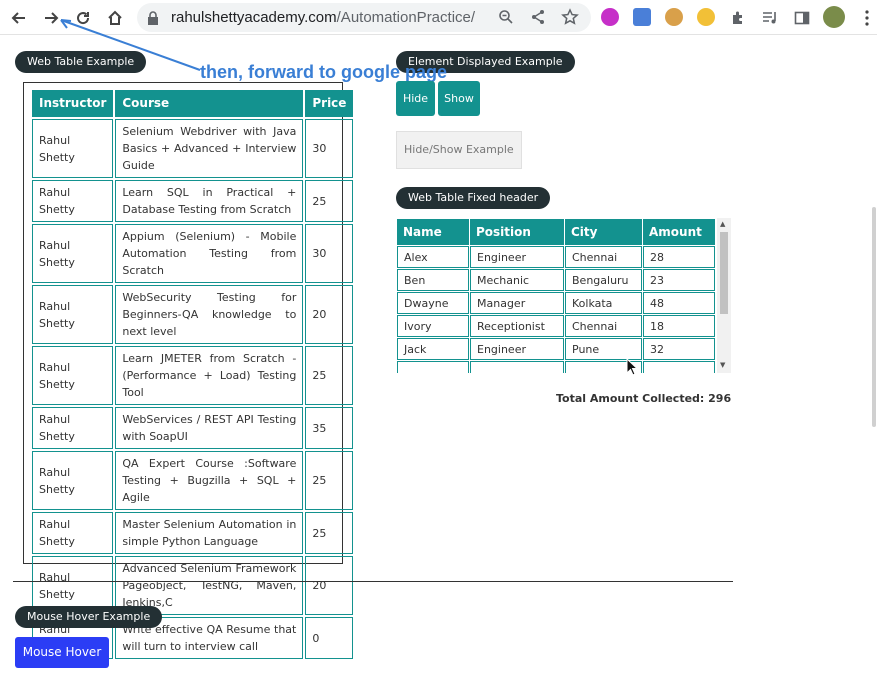 The height and width of the screenshot is (695, 877). I want to click on amount-cell: 23, so click(679, 280).